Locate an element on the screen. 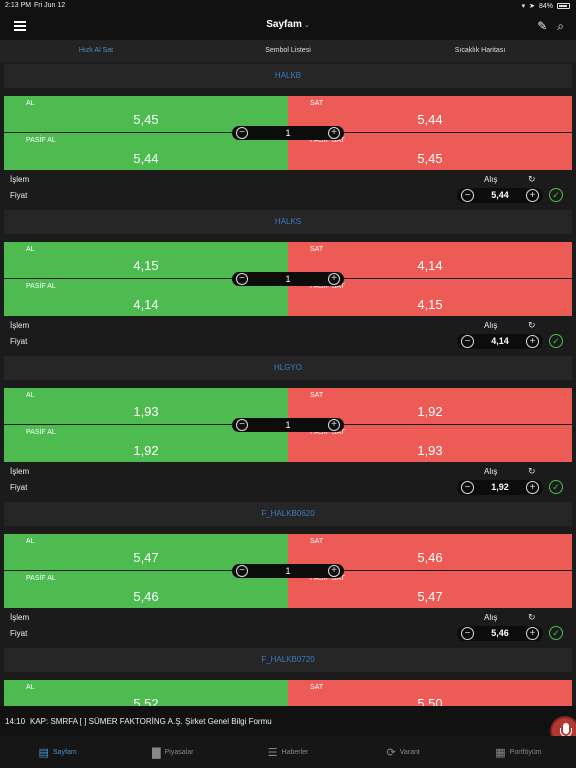  battery-icon is located at coordinates (563, 6).